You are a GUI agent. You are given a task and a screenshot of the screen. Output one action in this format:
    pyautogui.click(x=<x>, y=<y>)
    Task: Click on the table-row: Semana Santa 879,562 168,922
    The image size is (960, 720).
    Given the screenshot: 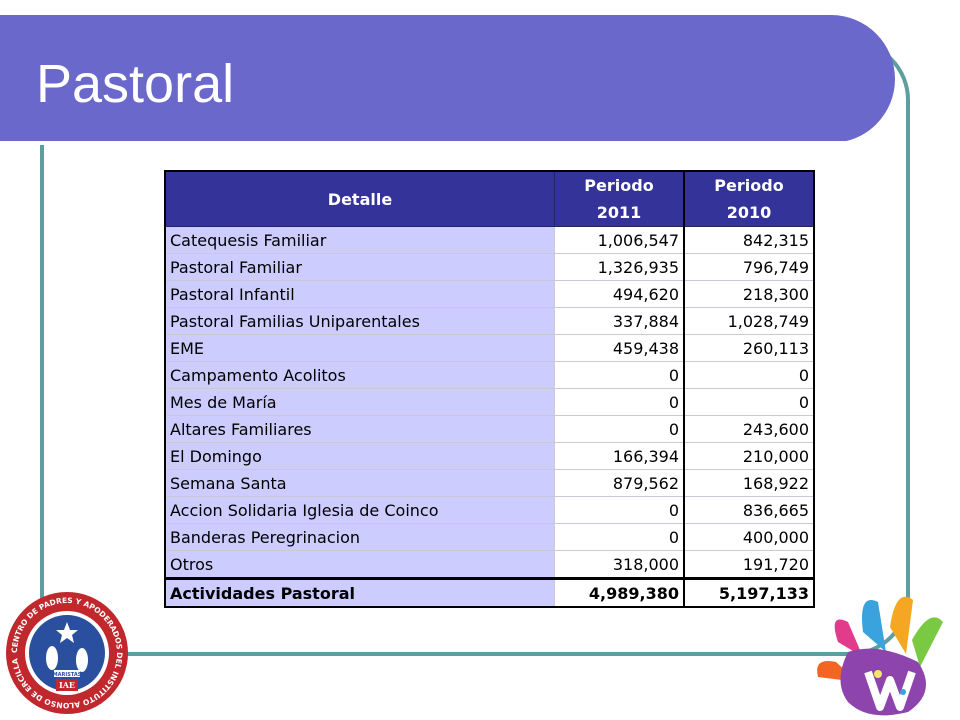 What is the action you would take?
    pyautogui.click(x=489, y=483)
    